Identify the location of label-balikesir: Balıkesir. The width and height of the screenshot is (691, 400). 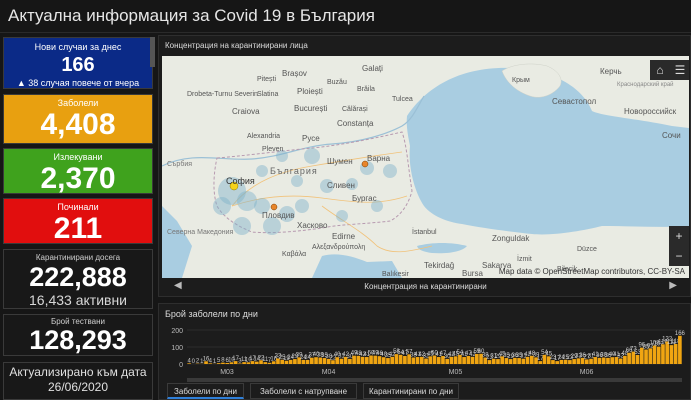
(396, 274).